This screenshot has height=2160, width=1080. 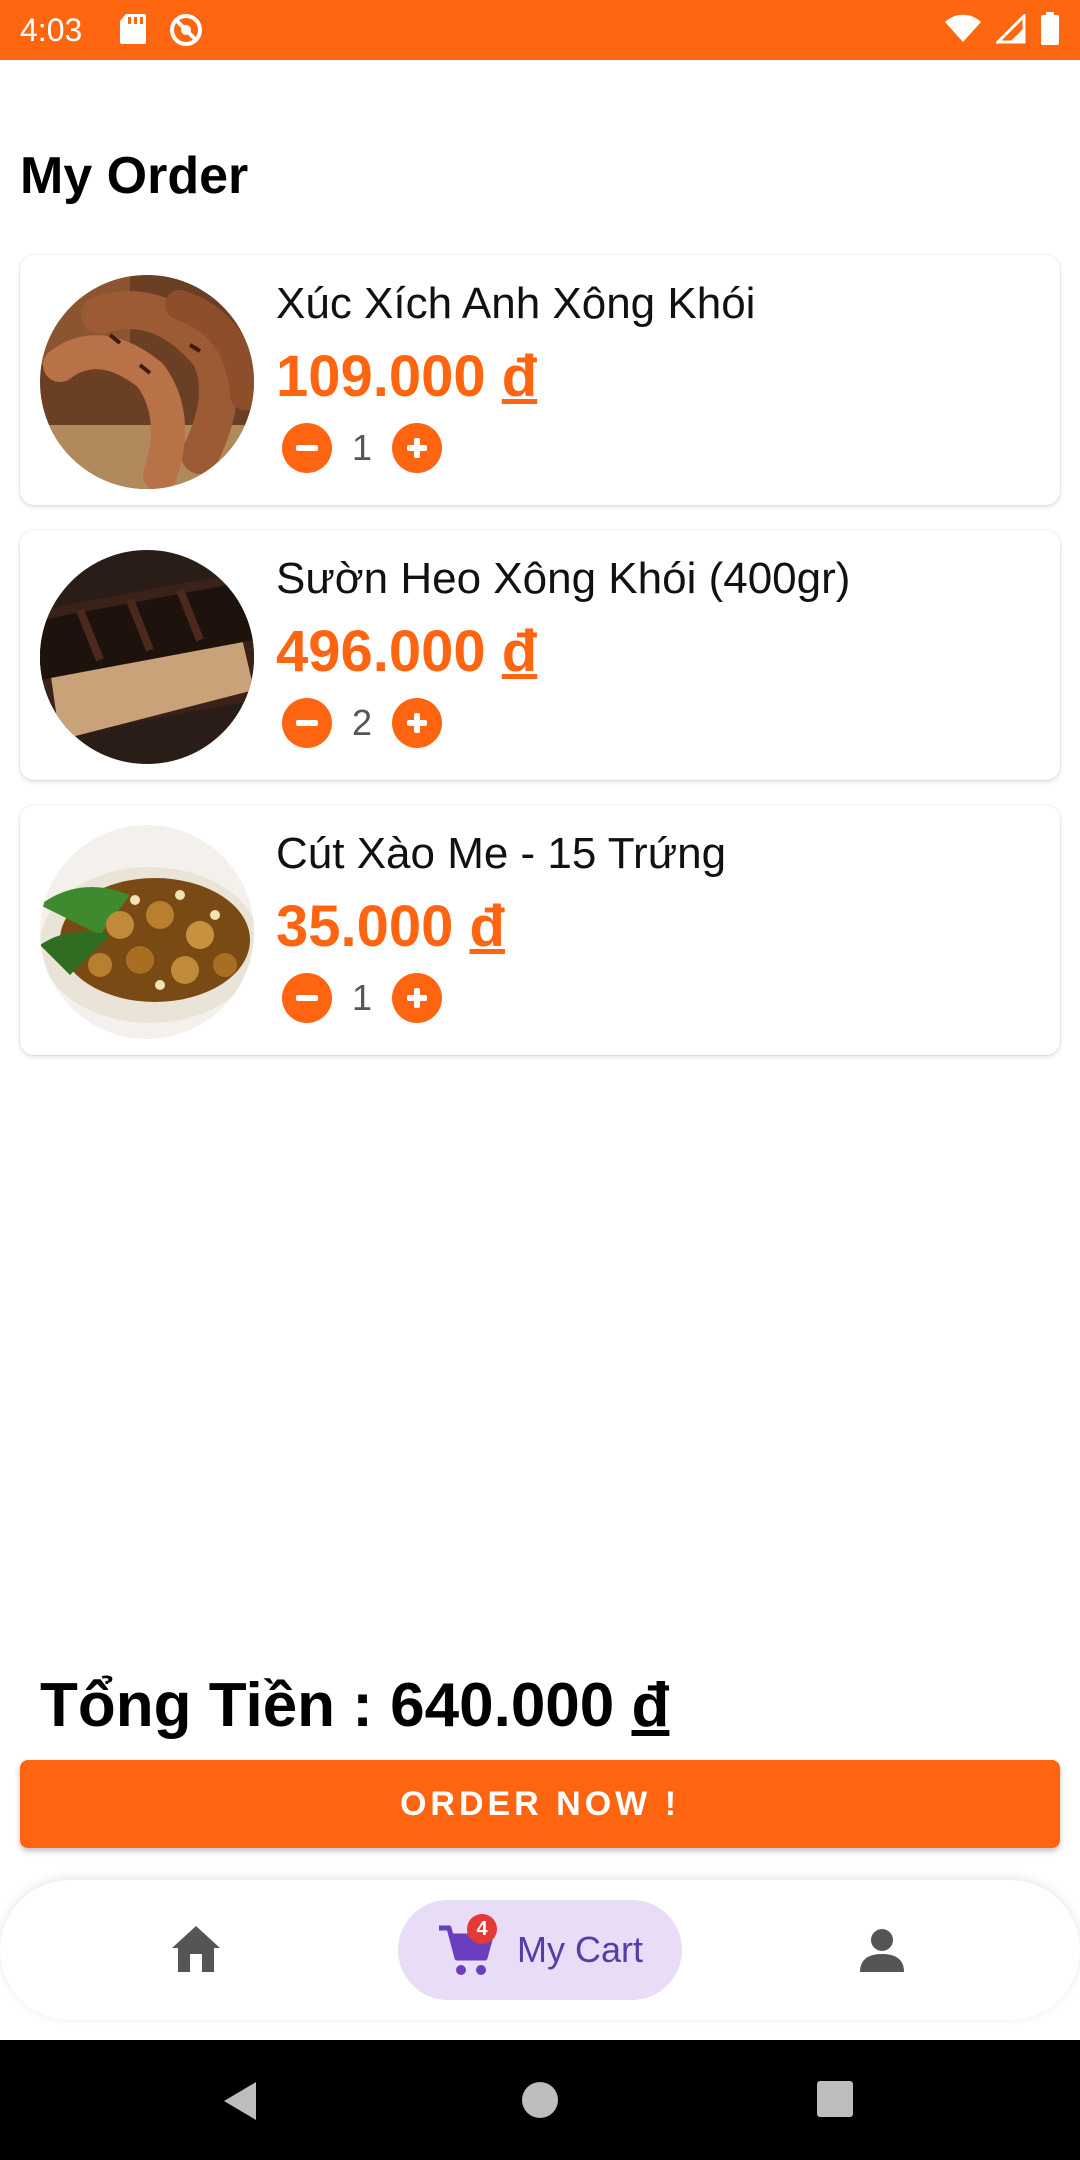 I want to click on order-now-button: ORDER NOW !, so click(x=540, y=1804).